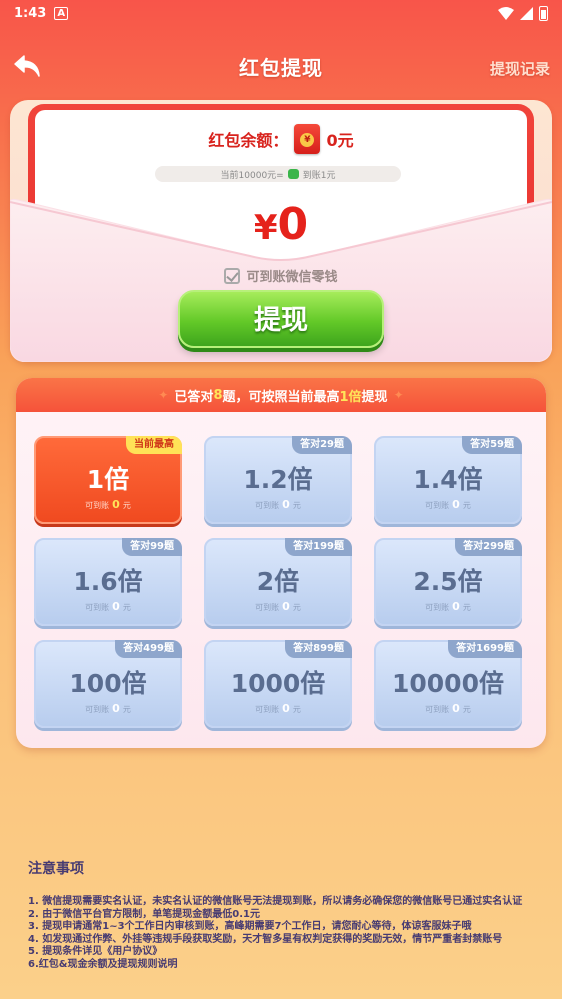 This screenshot has height=999, width=562. I want to click on notification-a-icon: A, so click(61, 13).